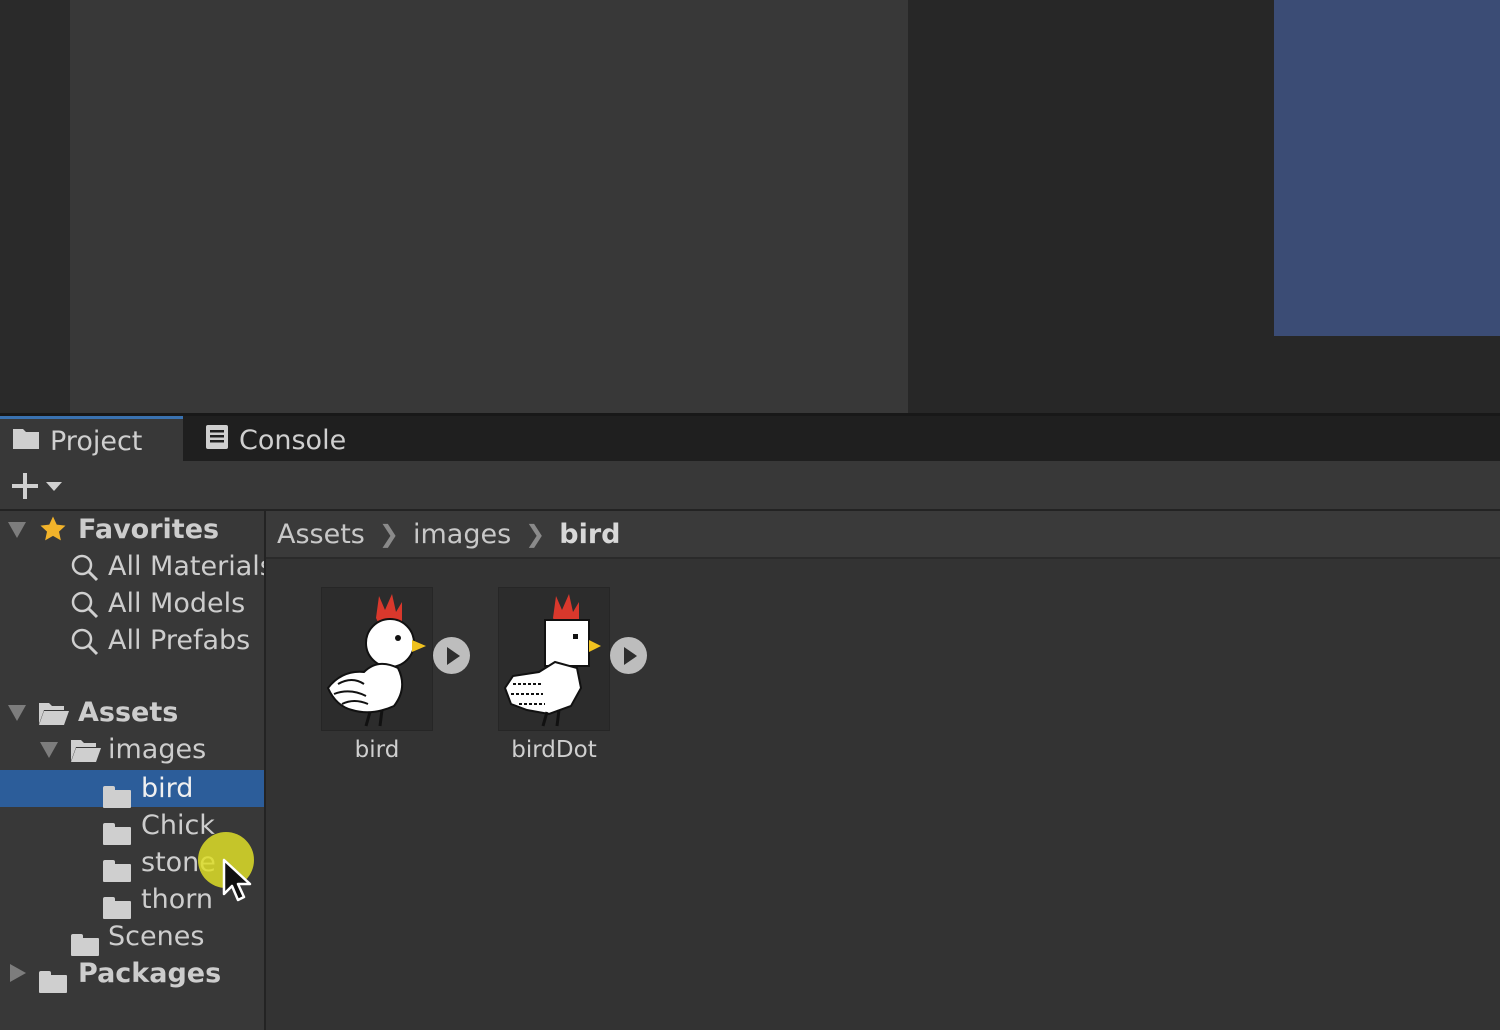 This screenshot has width=1500, height=1030. Describe the element at coordinates (750, 486) in the screenshot. I see `project-toolbar` at that location.